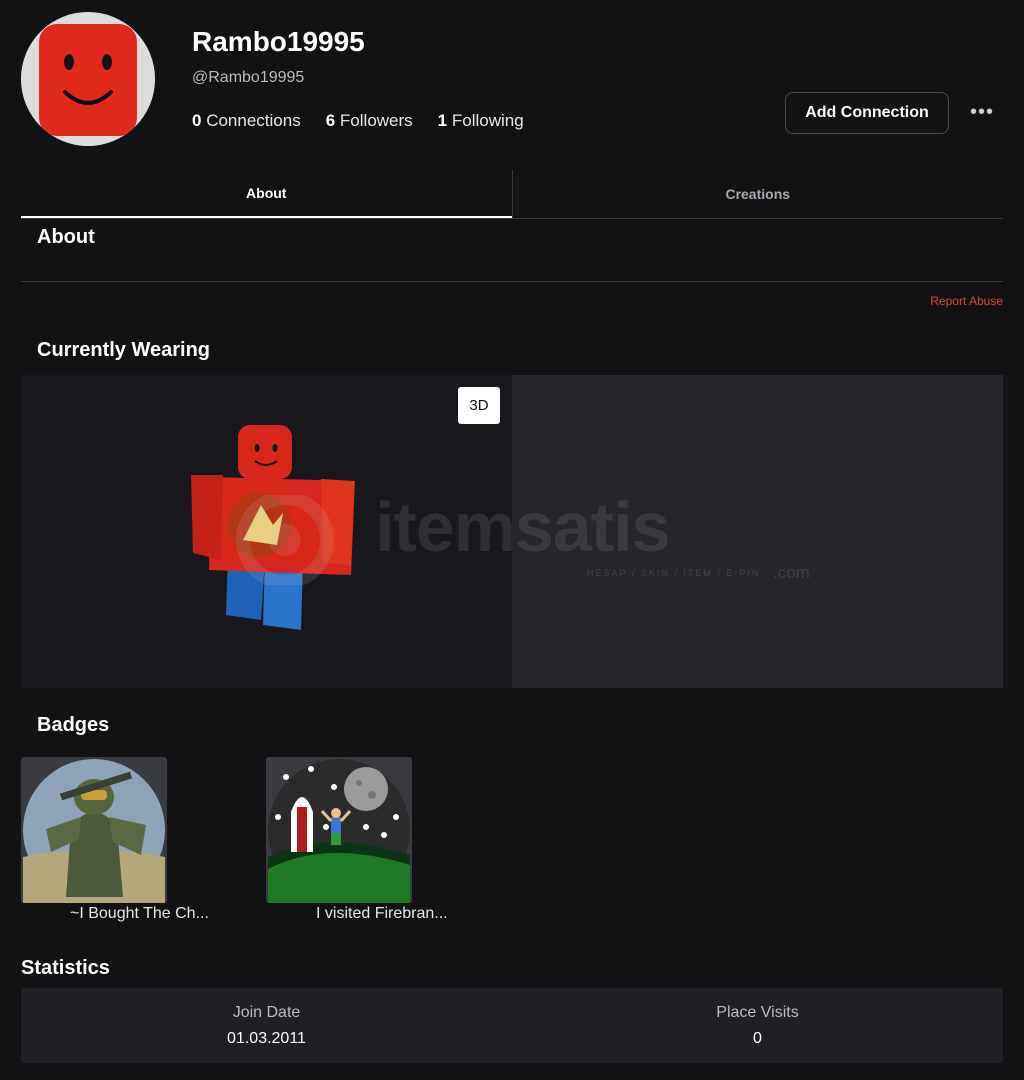 The height and width of the screenshot is (1080, 1024). Describe the element at coordinates (123, 350) in the screenshot. I see `currently-wearing-heading: Currently Wearing` at that location.